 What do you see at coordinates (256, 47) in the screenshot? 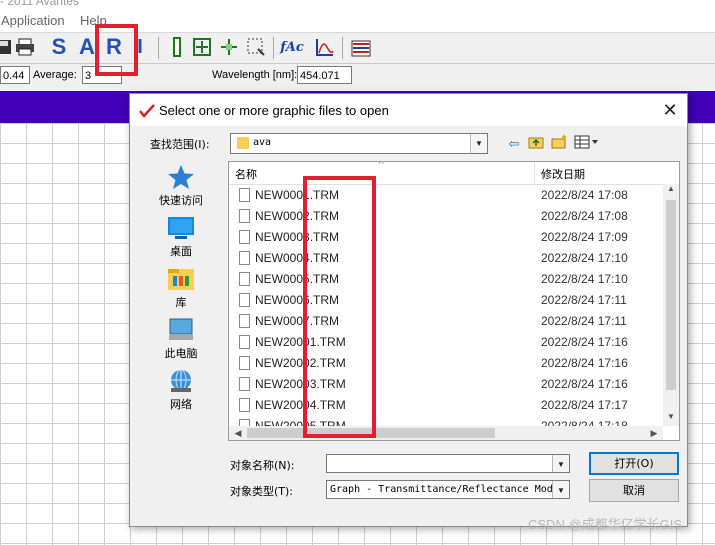
I see `zoom-window-icon` at bounding box center [256, 47].